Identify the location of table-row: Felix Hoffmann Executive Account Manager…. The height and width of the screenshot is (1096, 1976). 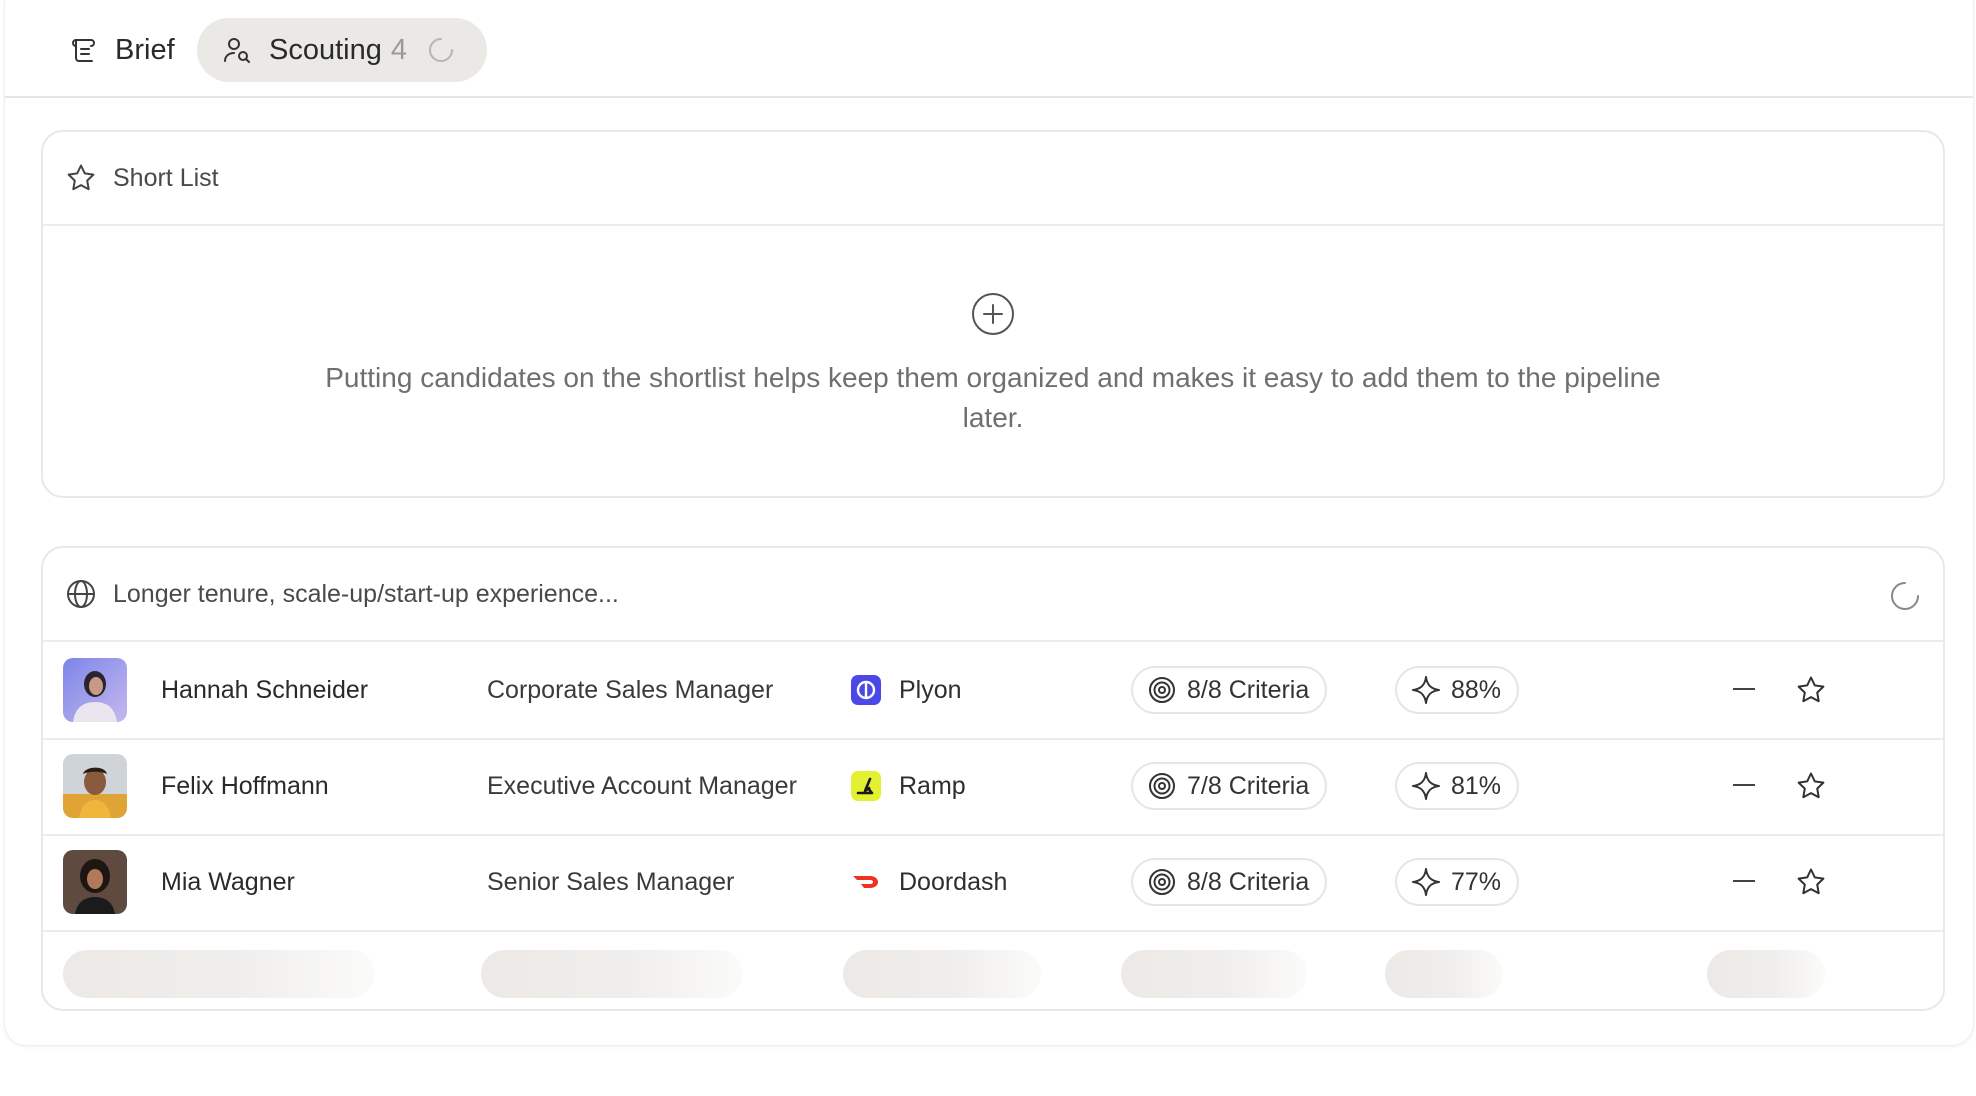
(993, 787).